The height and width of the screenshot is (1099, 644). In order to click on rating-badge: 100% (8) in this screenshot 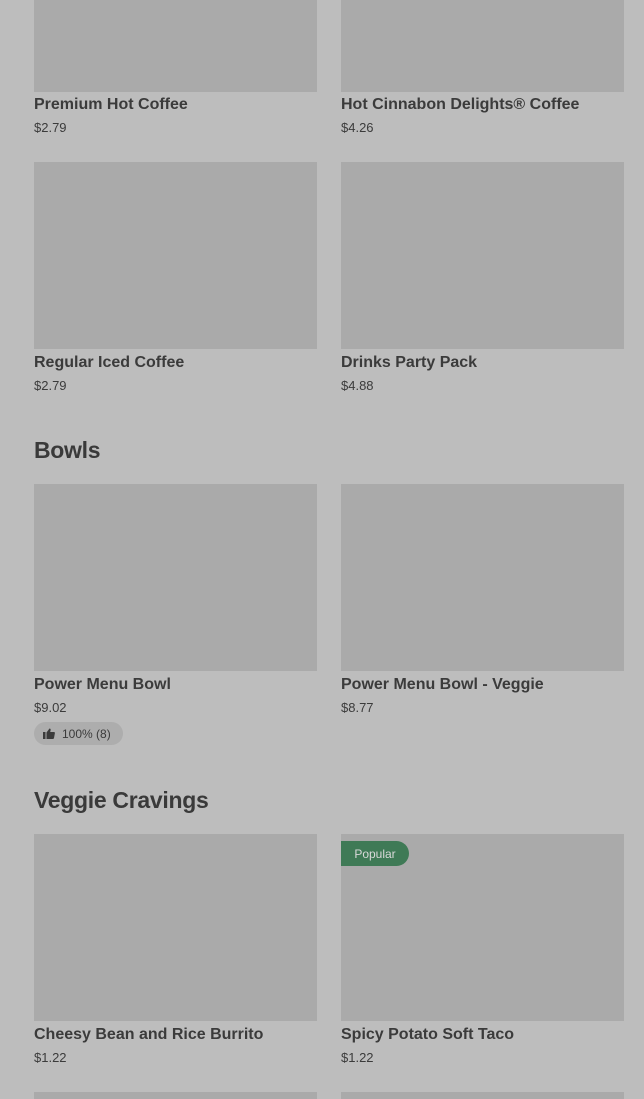, I will do `click(78, 733)`.